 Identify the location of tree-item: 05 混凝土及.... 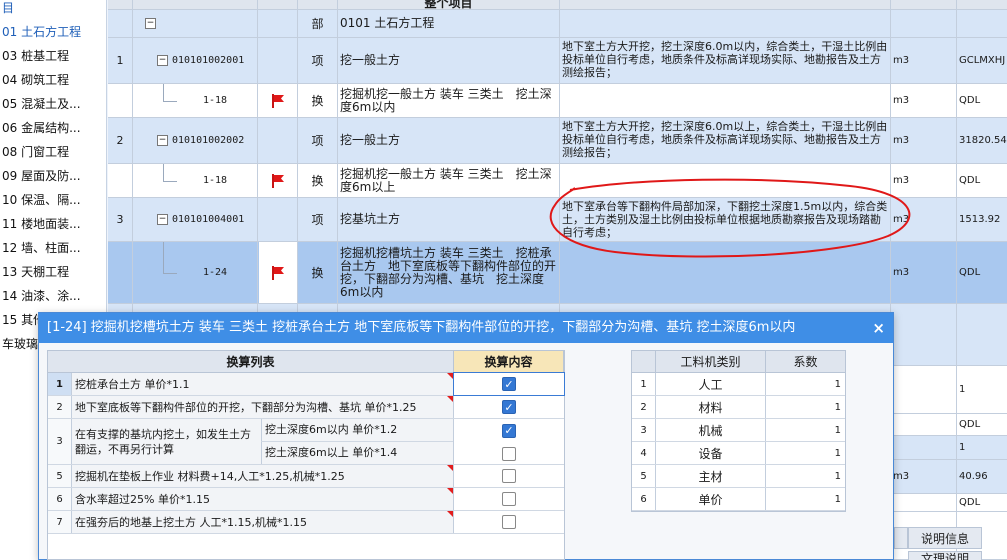
(40, 104).